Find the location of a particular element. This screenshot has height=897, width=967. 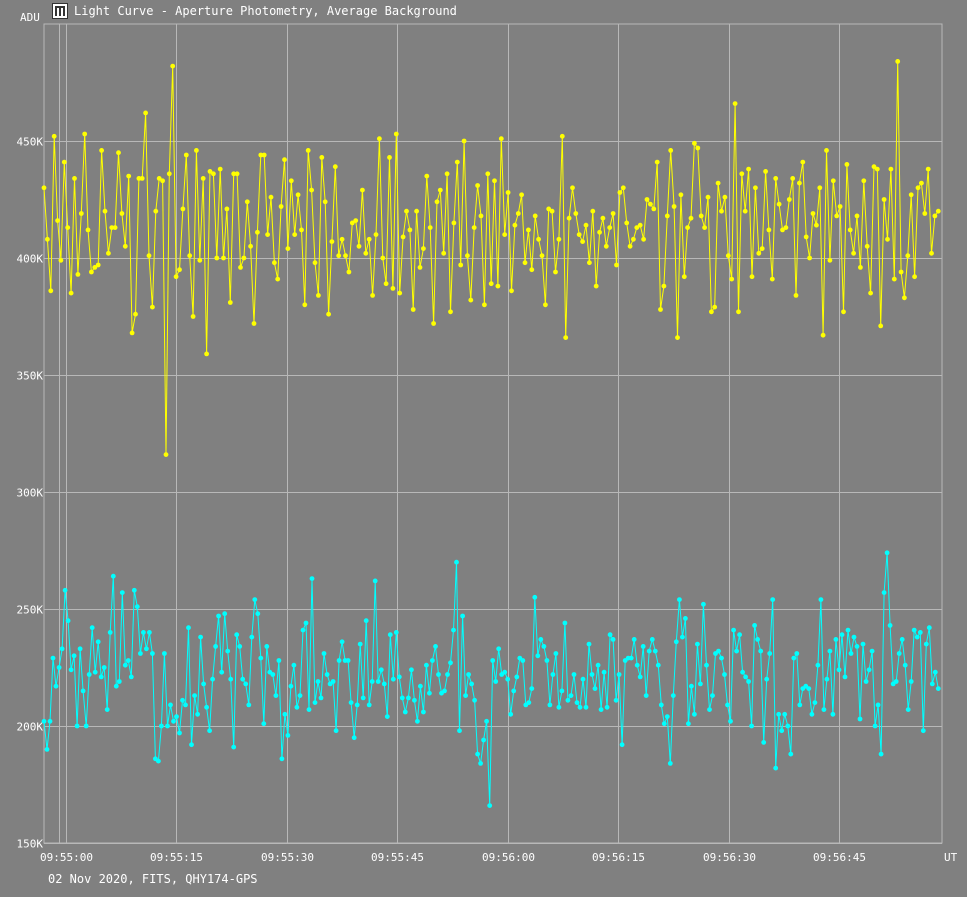

y-tick-label: 250K is located at coordinates (30, 610).